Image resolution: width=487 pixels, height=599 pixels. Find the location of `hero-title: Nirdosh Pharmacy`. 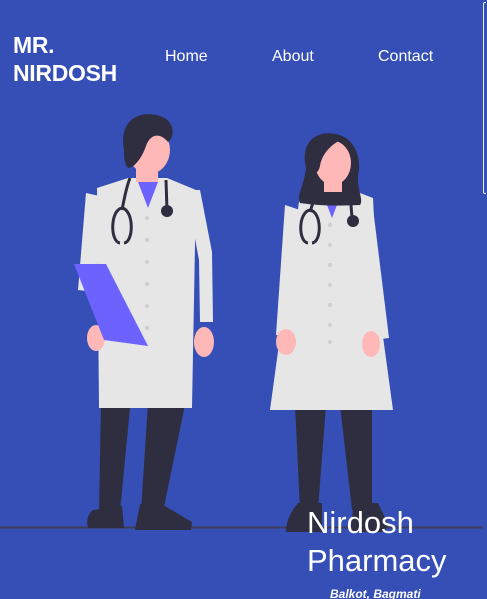

hero-title: Nirdosh Pharmacy is located at coordinates (394, 542).